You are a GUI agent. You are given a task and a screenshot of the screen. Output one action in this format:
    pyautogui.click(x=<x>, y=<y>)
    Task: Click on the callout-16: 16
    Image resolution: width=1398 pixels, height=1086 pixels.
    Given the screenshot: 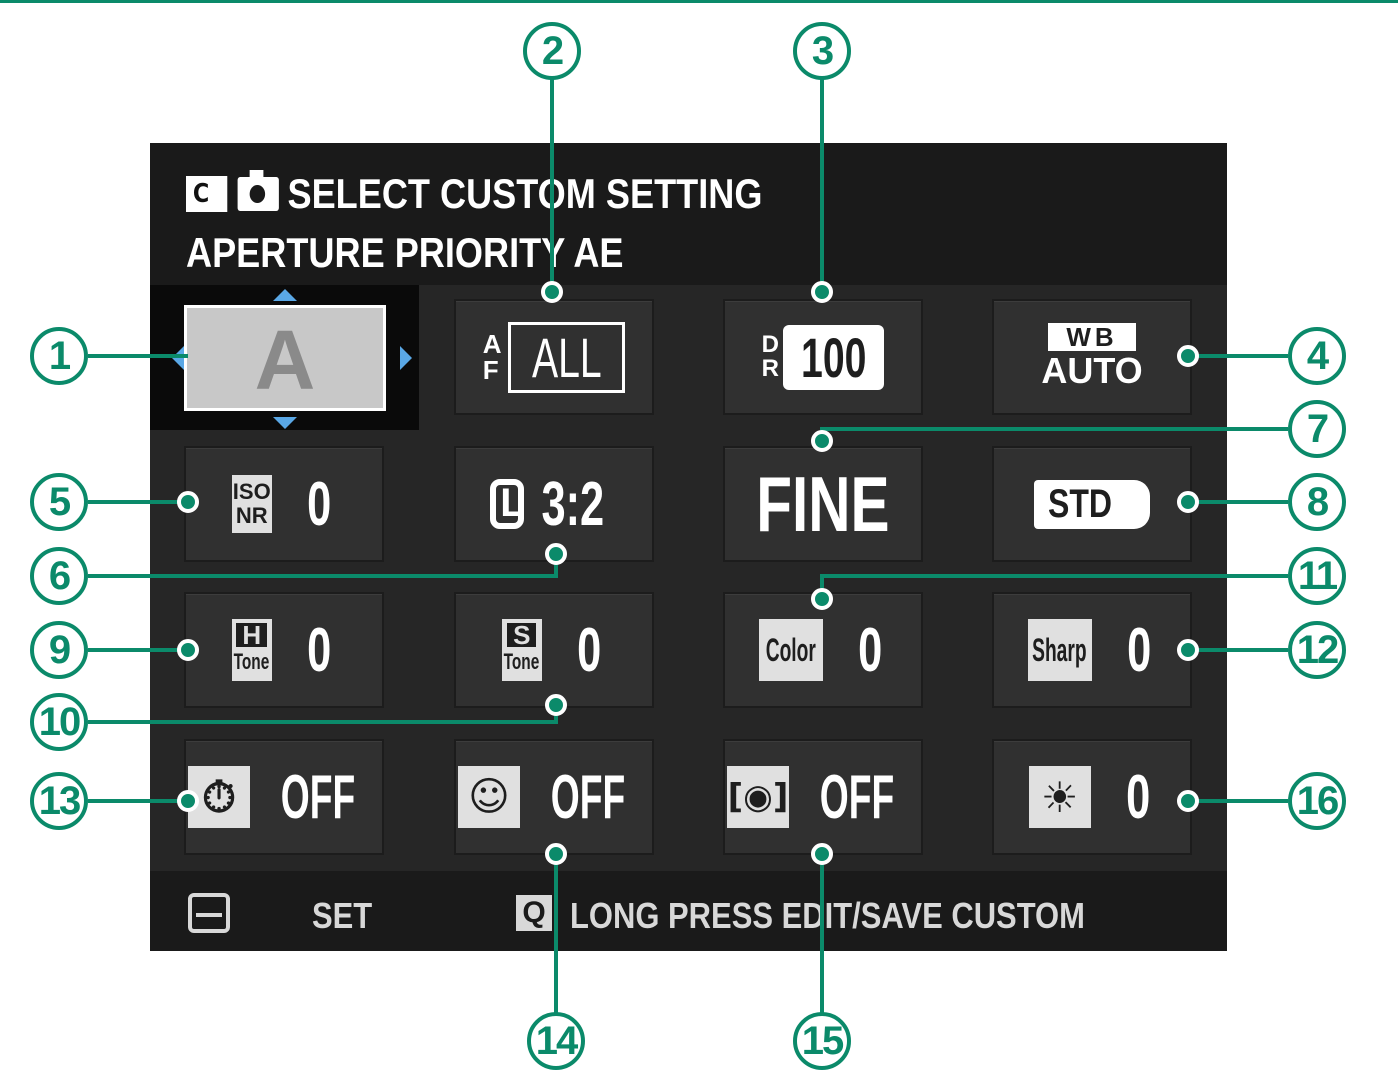 What is the action you would take?
    pyautogui.click(x=1317, y=801)
    